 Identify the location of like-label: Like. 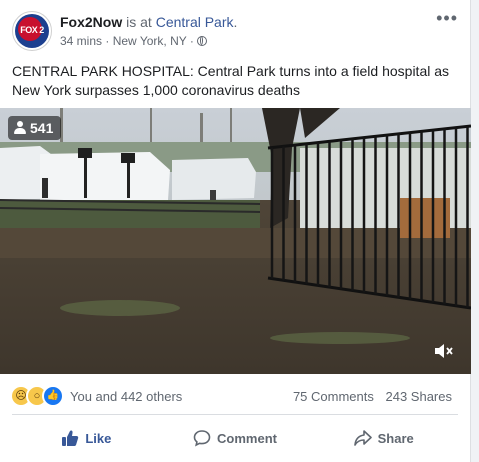
(98, 438).